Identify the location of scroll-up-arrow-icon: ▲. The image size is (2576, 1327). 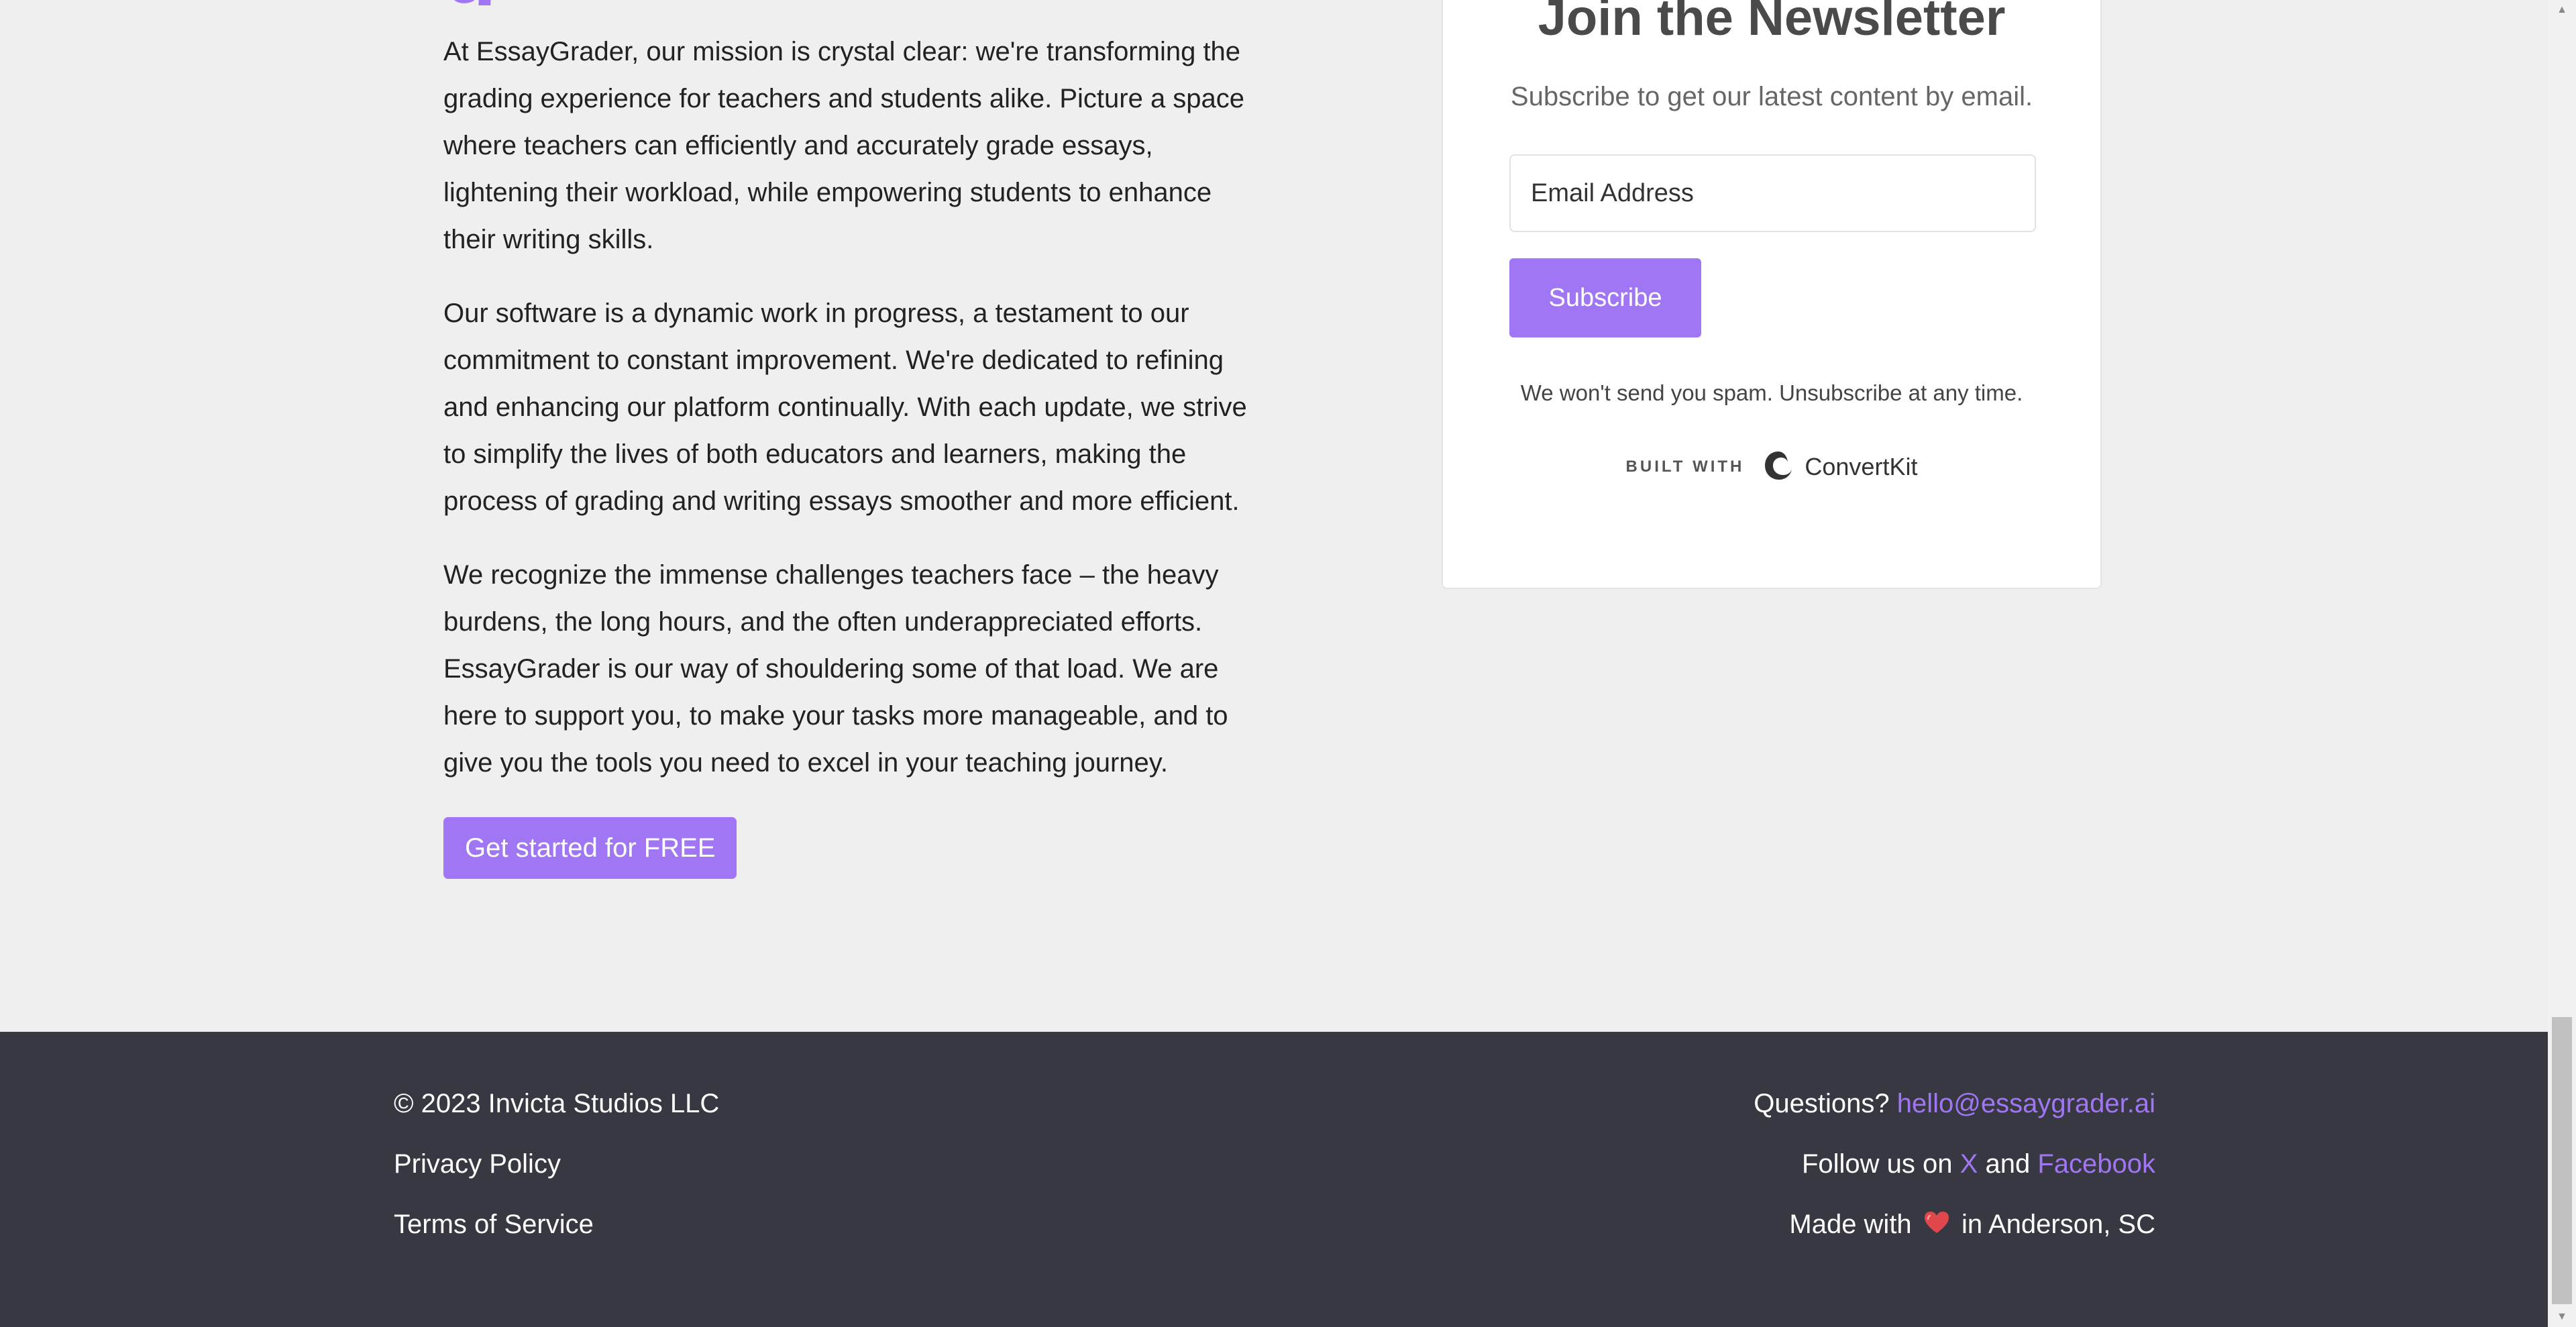
(2562, 10).